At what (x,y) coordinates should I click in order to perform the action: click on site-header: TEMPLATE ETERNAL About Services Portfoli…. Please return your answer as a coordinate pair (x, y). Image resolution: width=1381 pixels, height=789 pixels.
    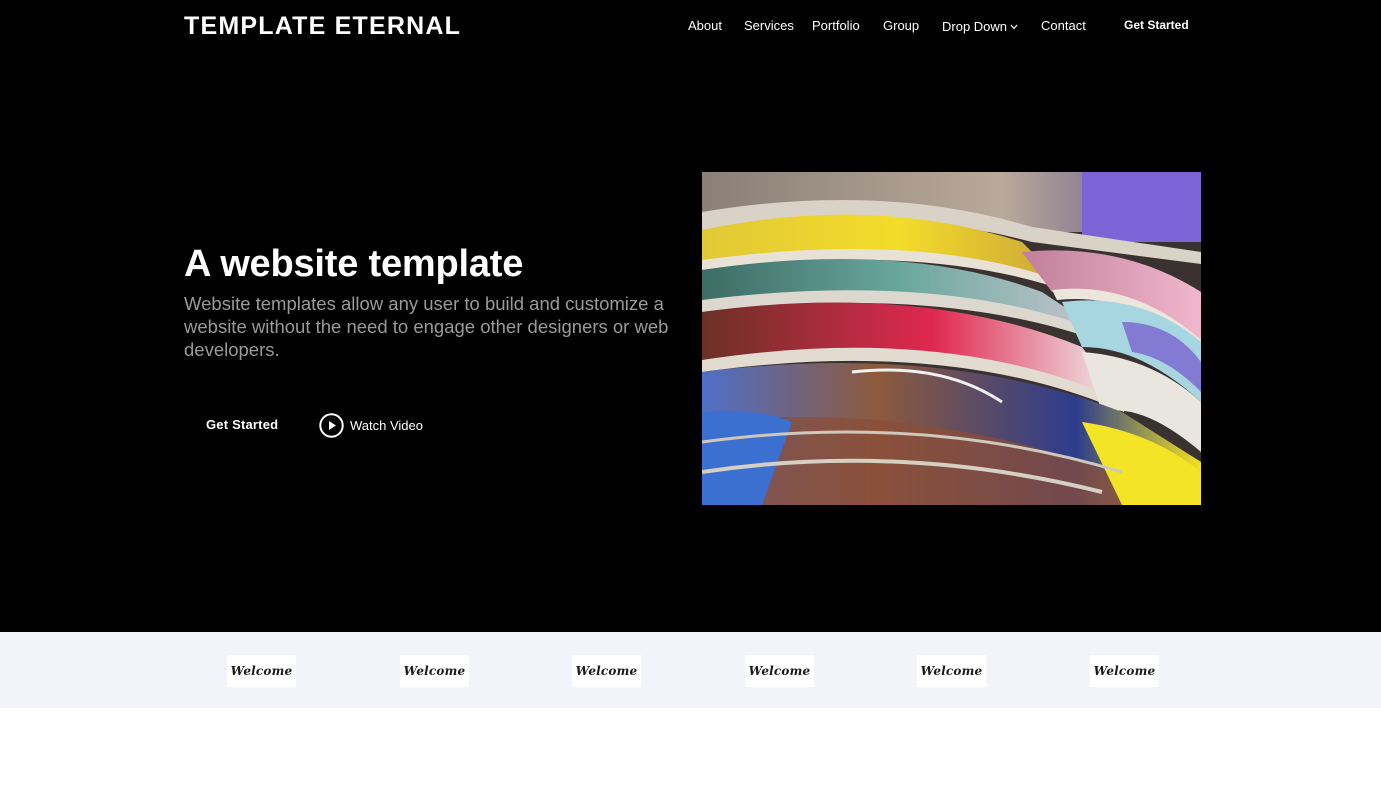
    Looking at the image, I should click on (690, 26).